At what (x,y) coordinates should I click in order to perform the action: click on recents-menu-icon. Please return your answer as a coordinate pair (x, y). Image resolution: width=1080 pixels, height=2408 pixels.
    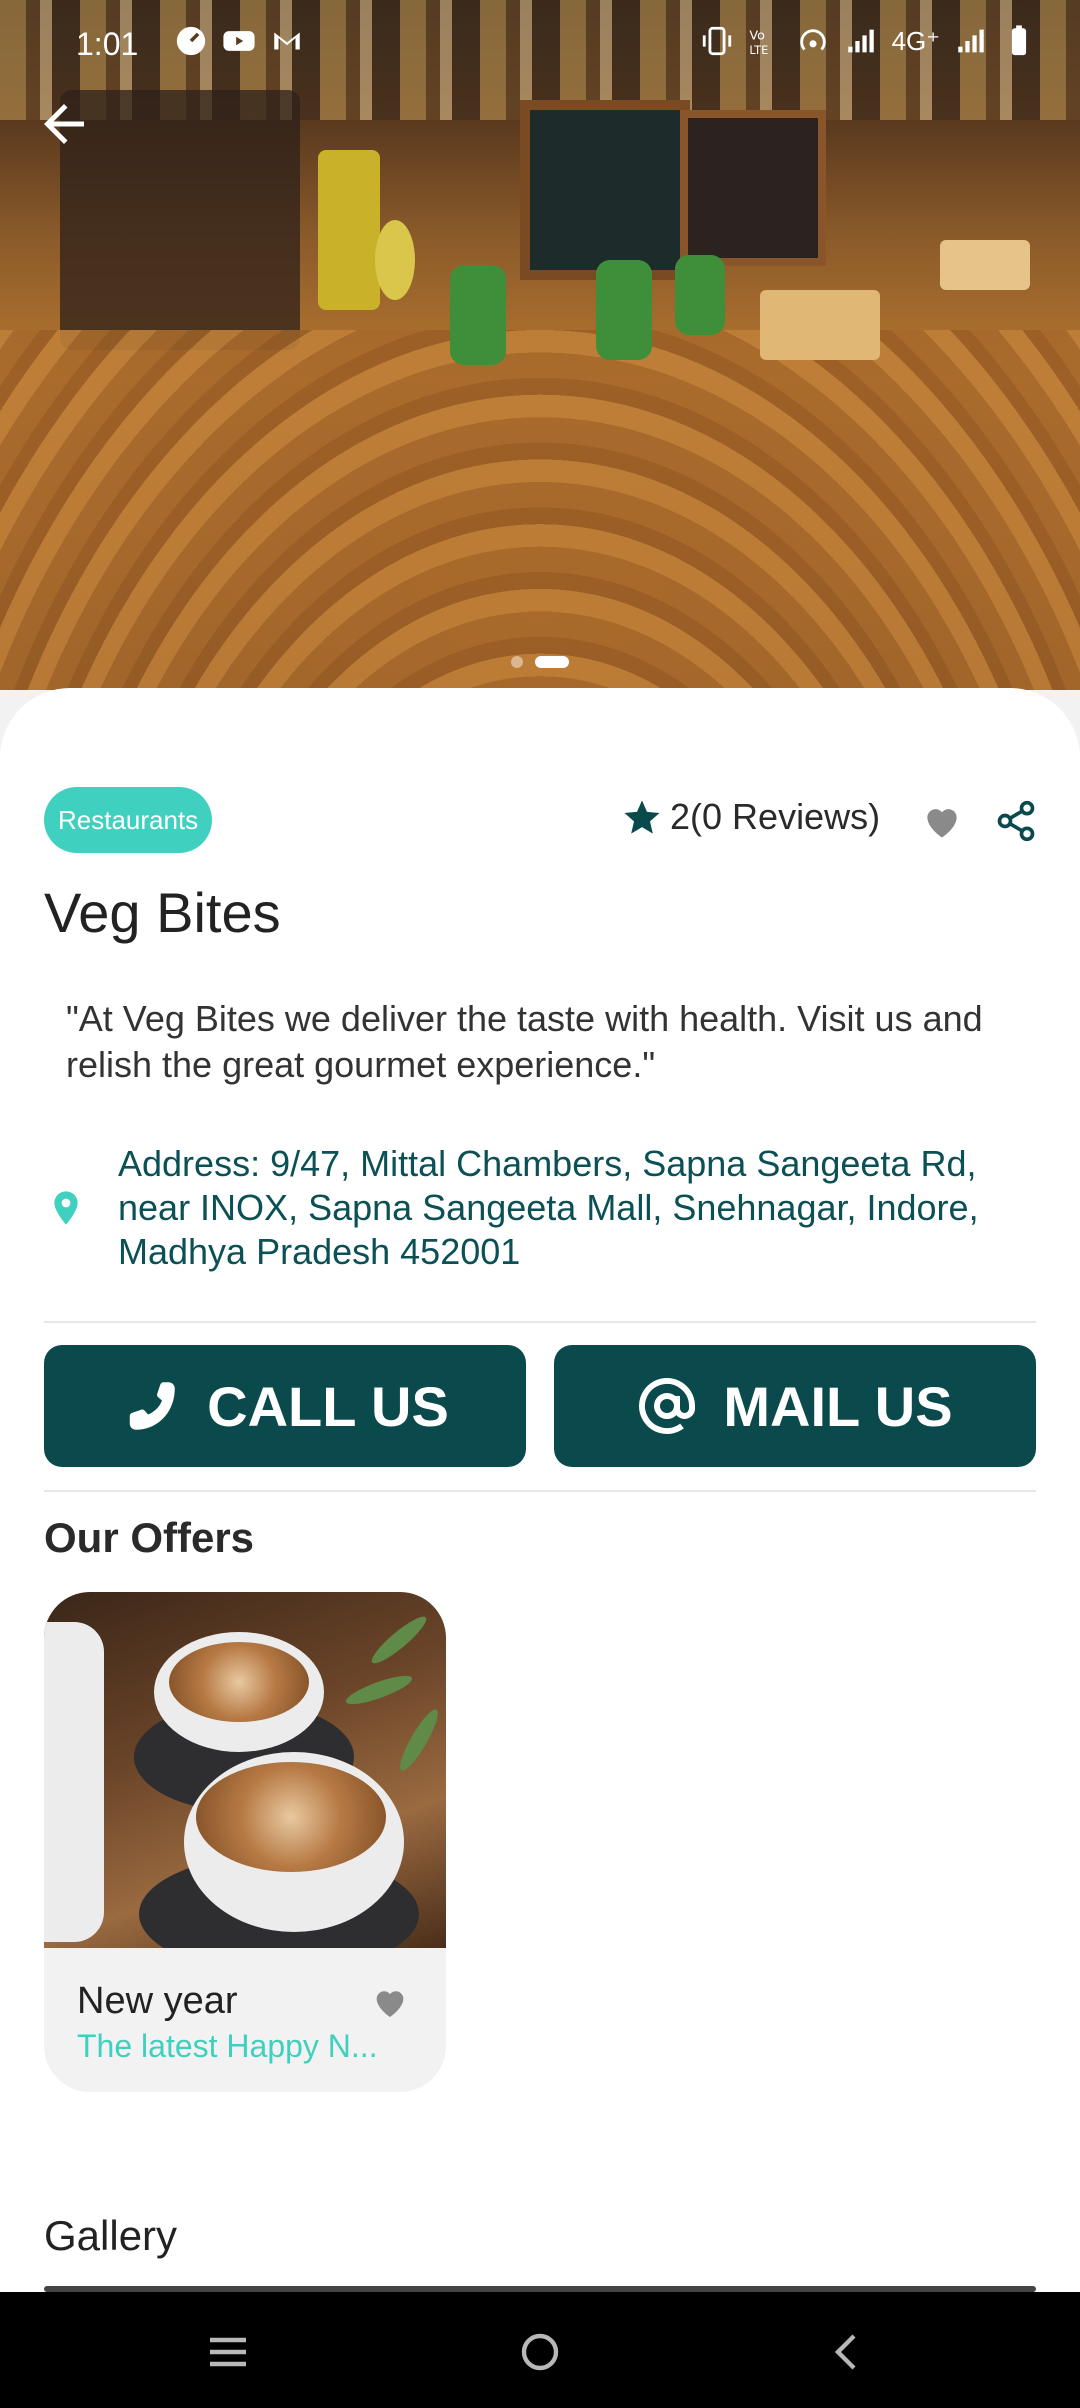
    Looking at the image, I should click on (228, 2352).